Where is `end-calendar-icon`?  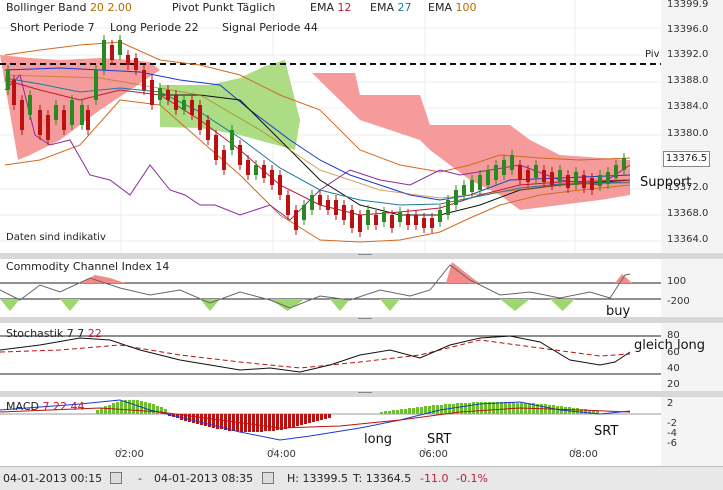 end-calendar-icon is located at coordinates (268, 478).